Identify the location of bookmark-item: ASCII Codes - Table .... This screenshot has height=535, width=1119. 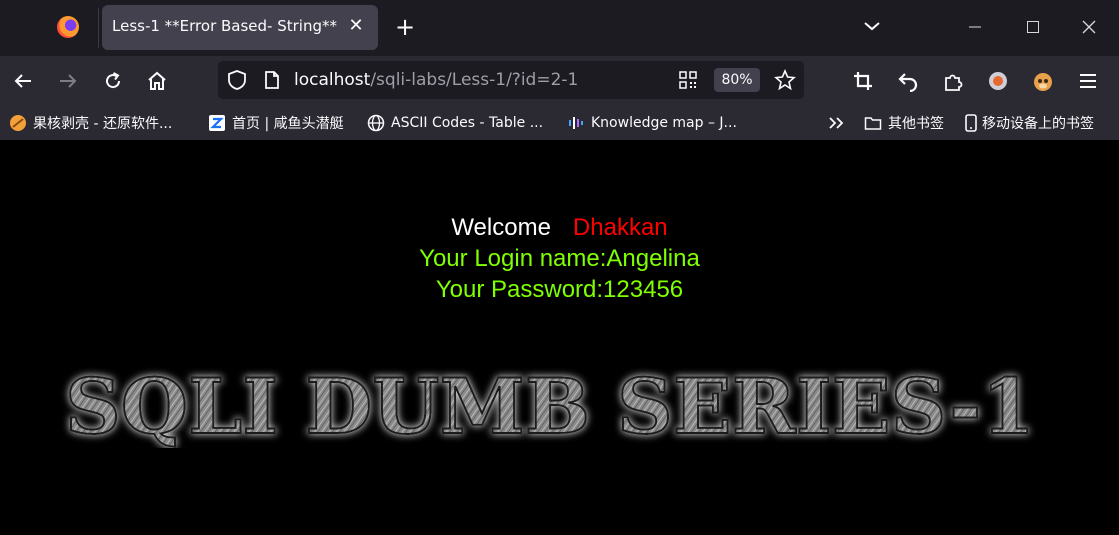
(455, 123).